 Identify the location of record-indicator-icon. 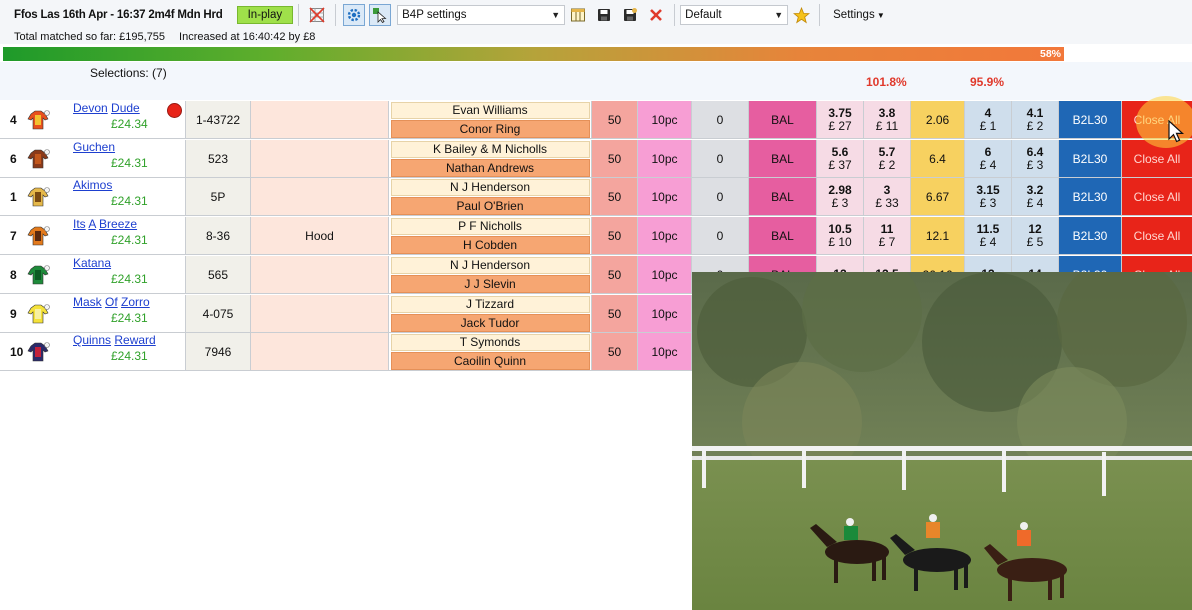
(174, 110).